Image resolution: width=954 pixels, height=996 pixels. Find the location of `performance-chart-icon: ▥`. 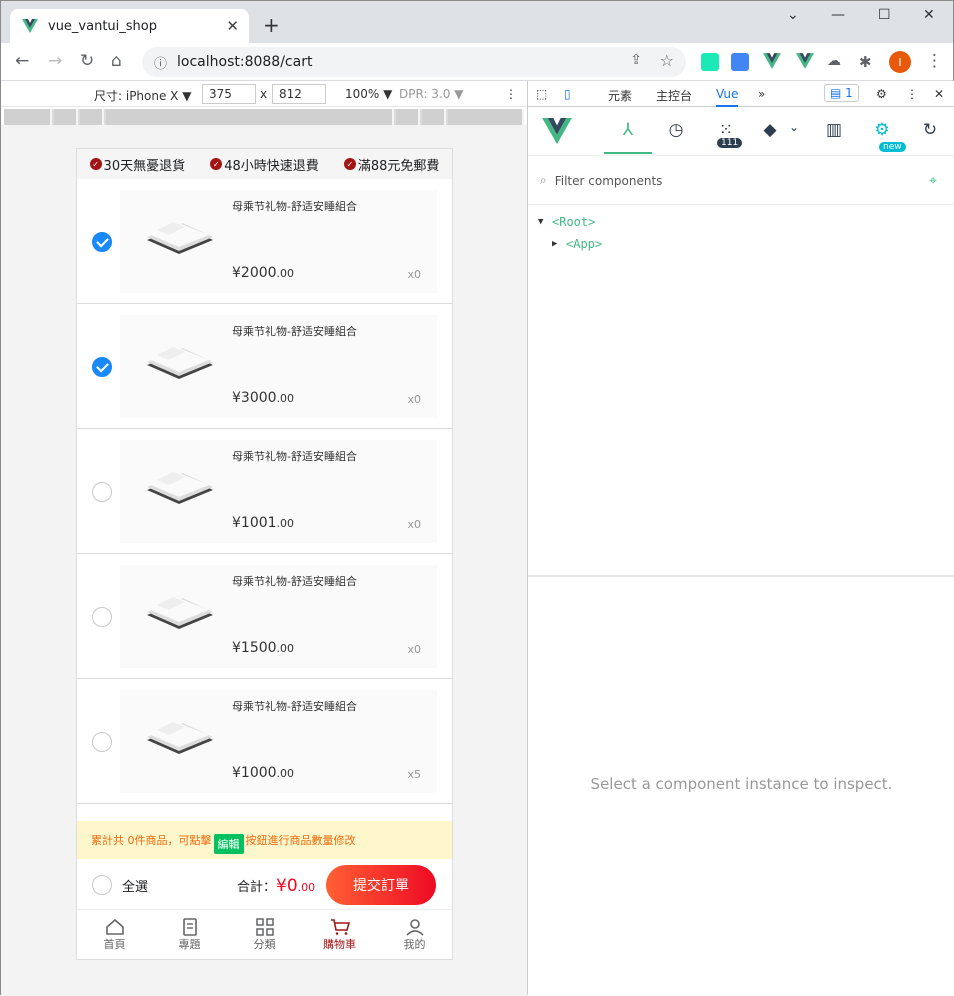

performance-chart-icon: ▥ is located at coordinates (834, 130).